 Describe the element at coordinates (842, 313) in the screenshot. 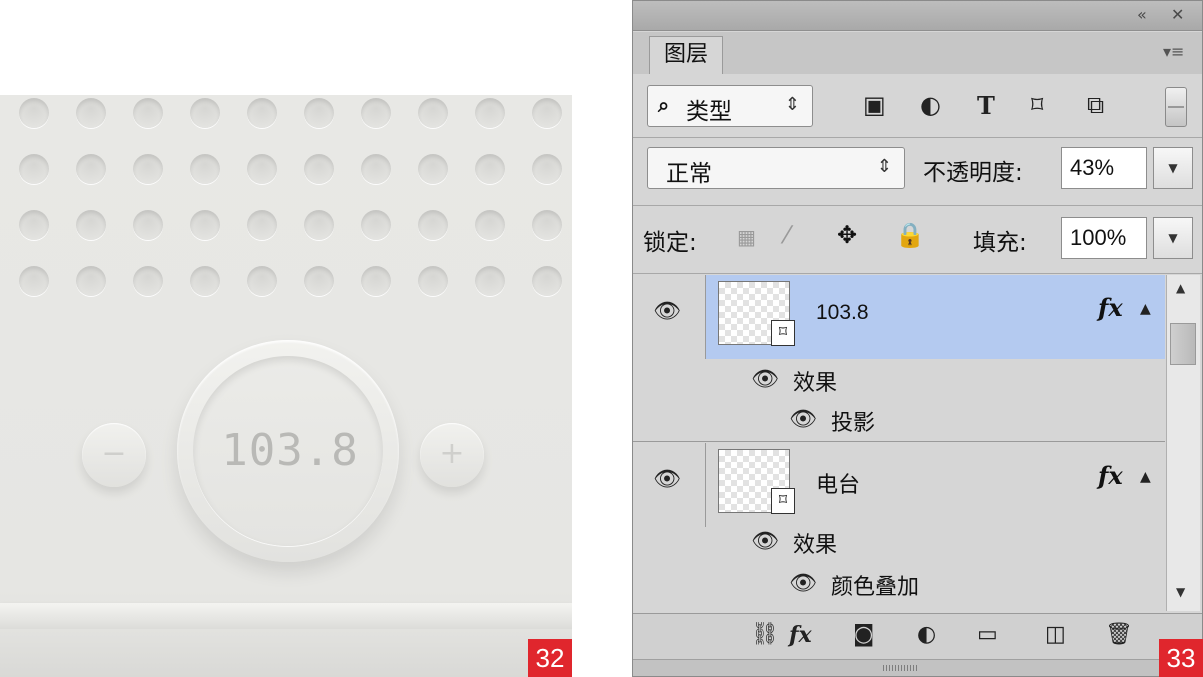

I see `layer-name: 103.8` at that location.